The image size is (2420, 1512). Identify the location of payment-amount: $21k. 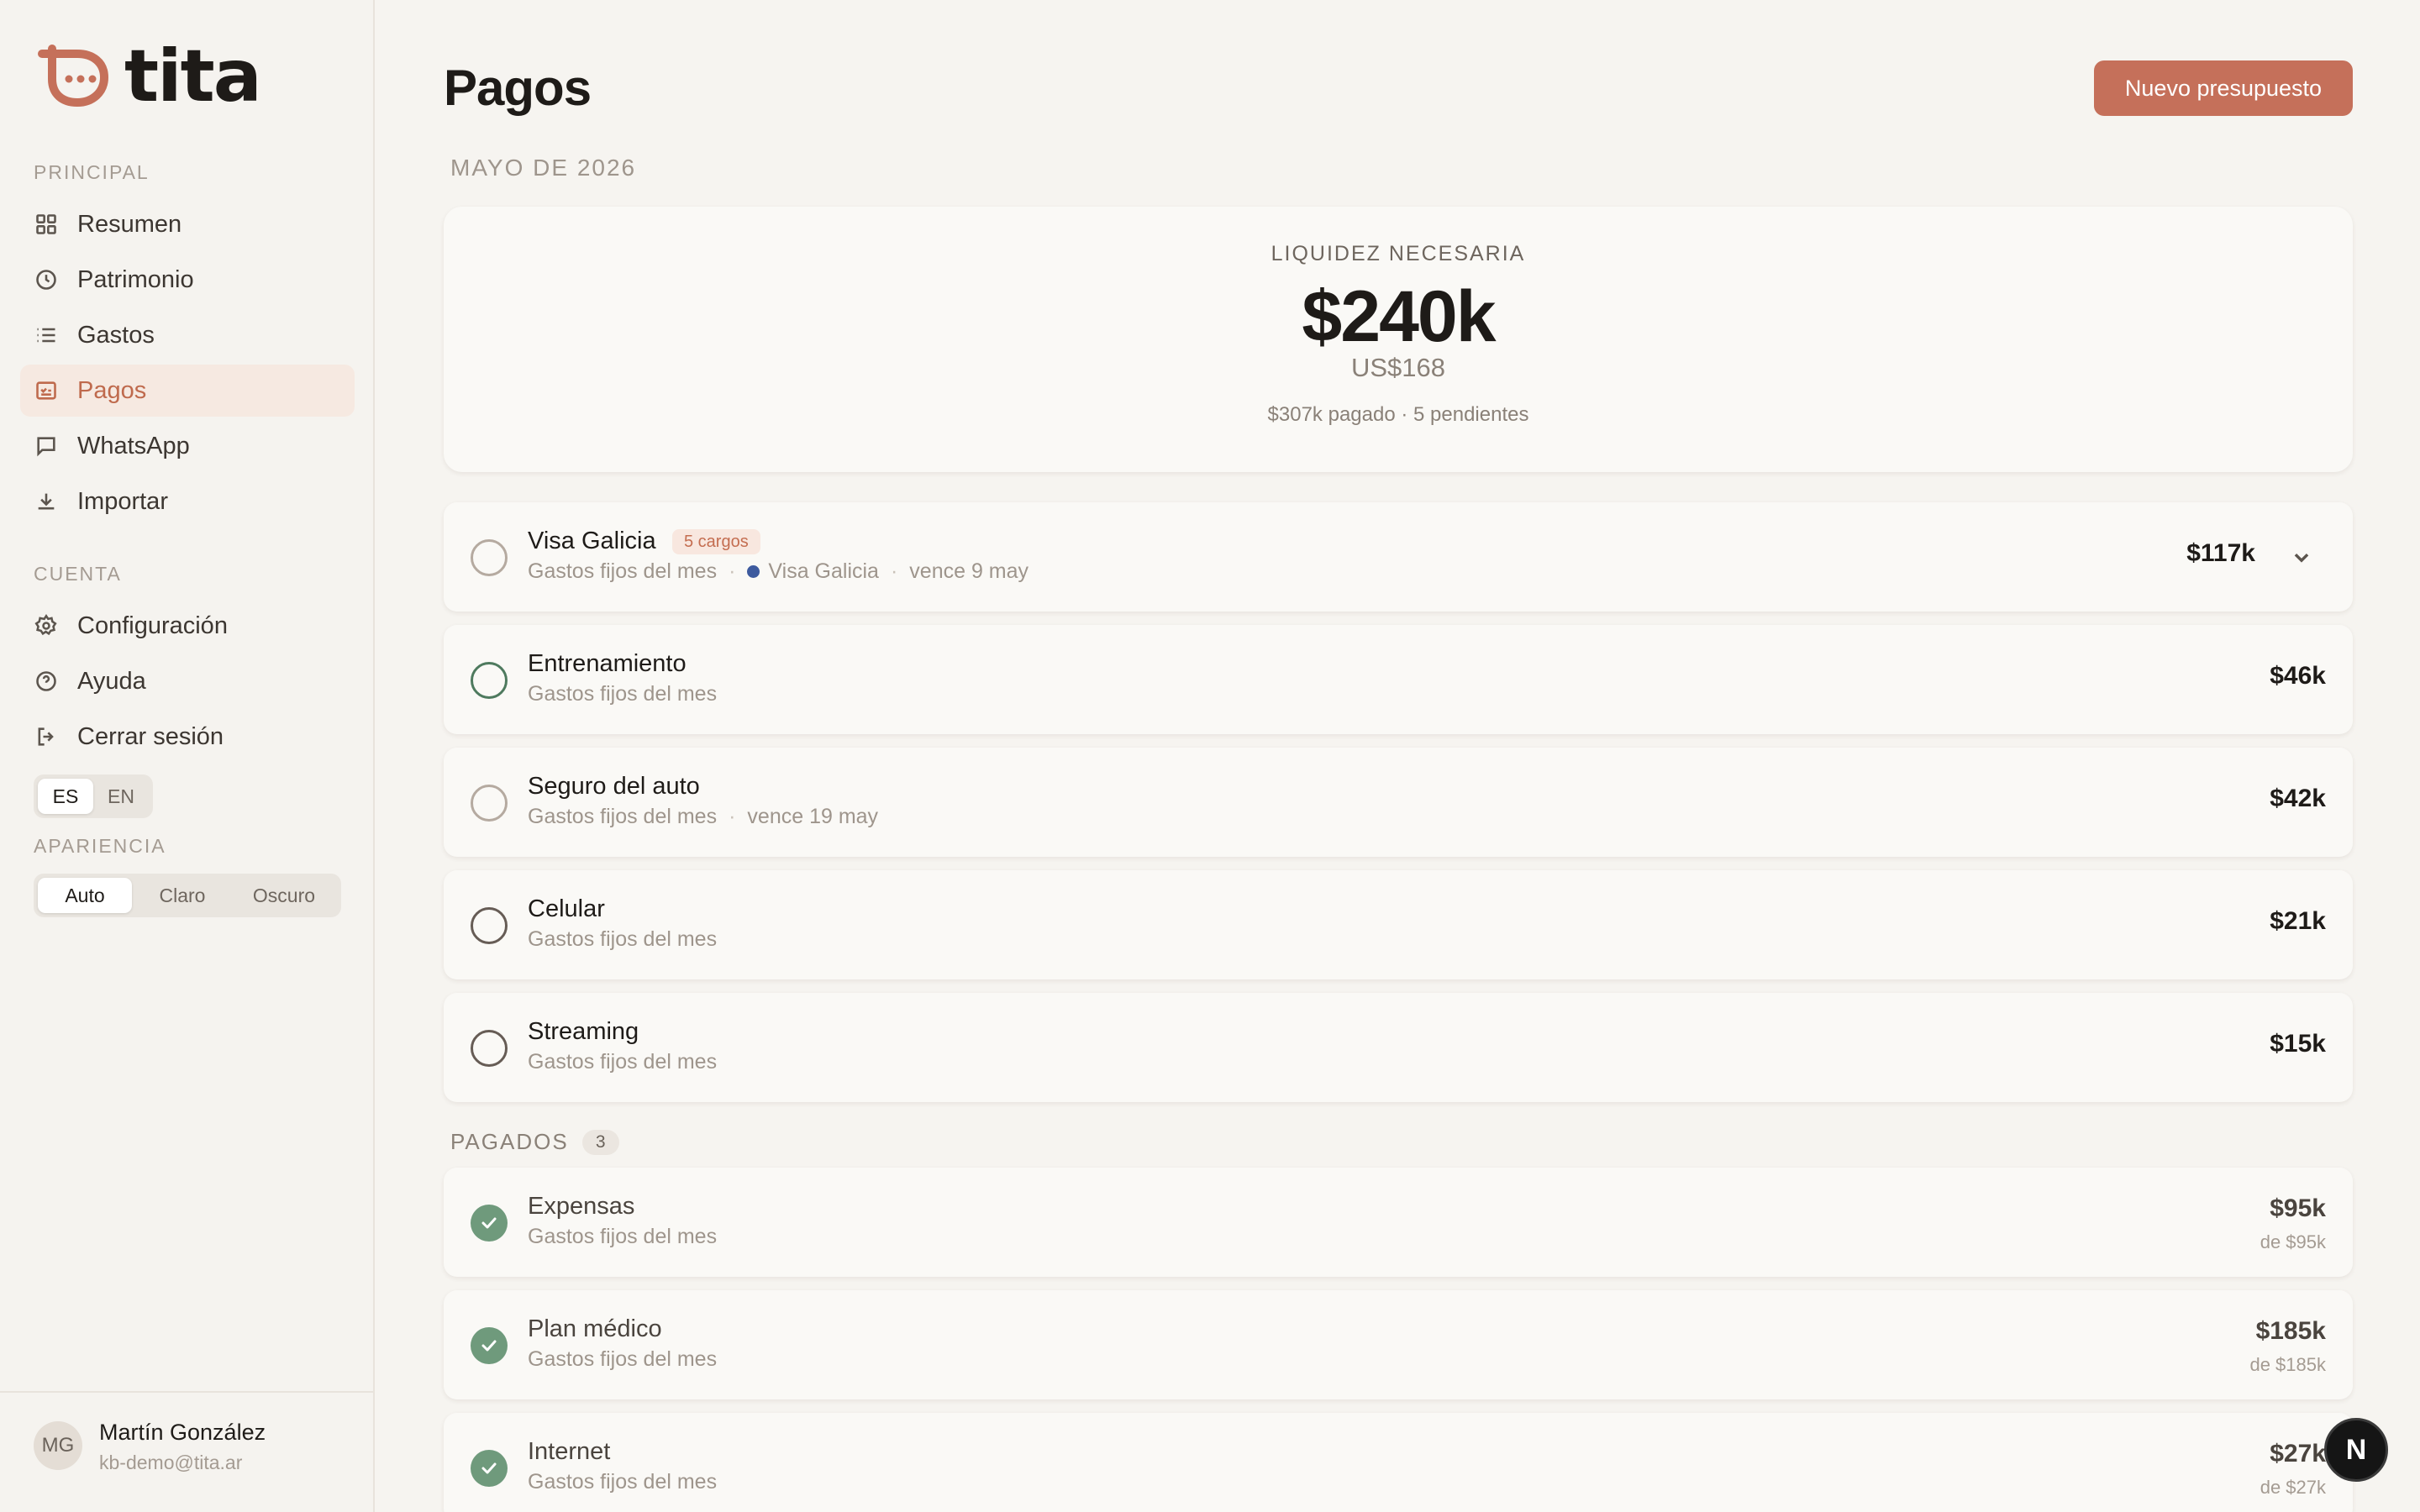
(2298, 921).